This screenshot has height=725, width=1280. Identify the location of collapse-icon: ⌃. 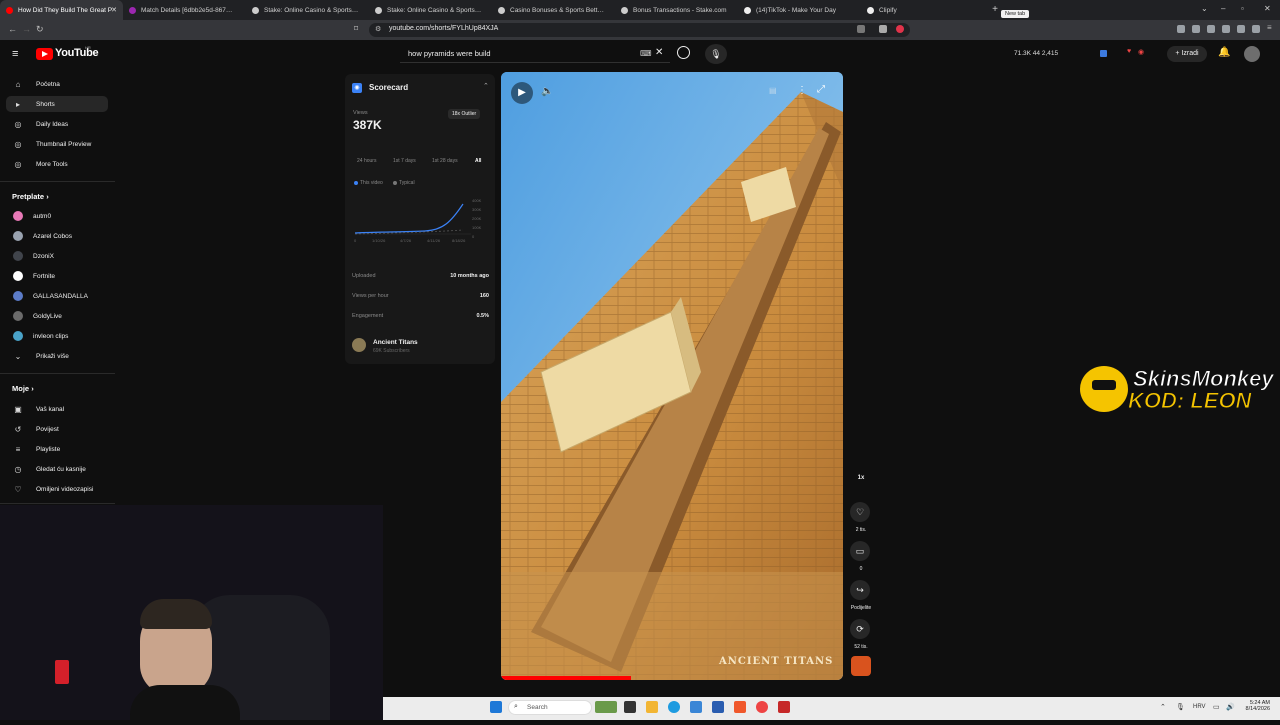
(486, 86).